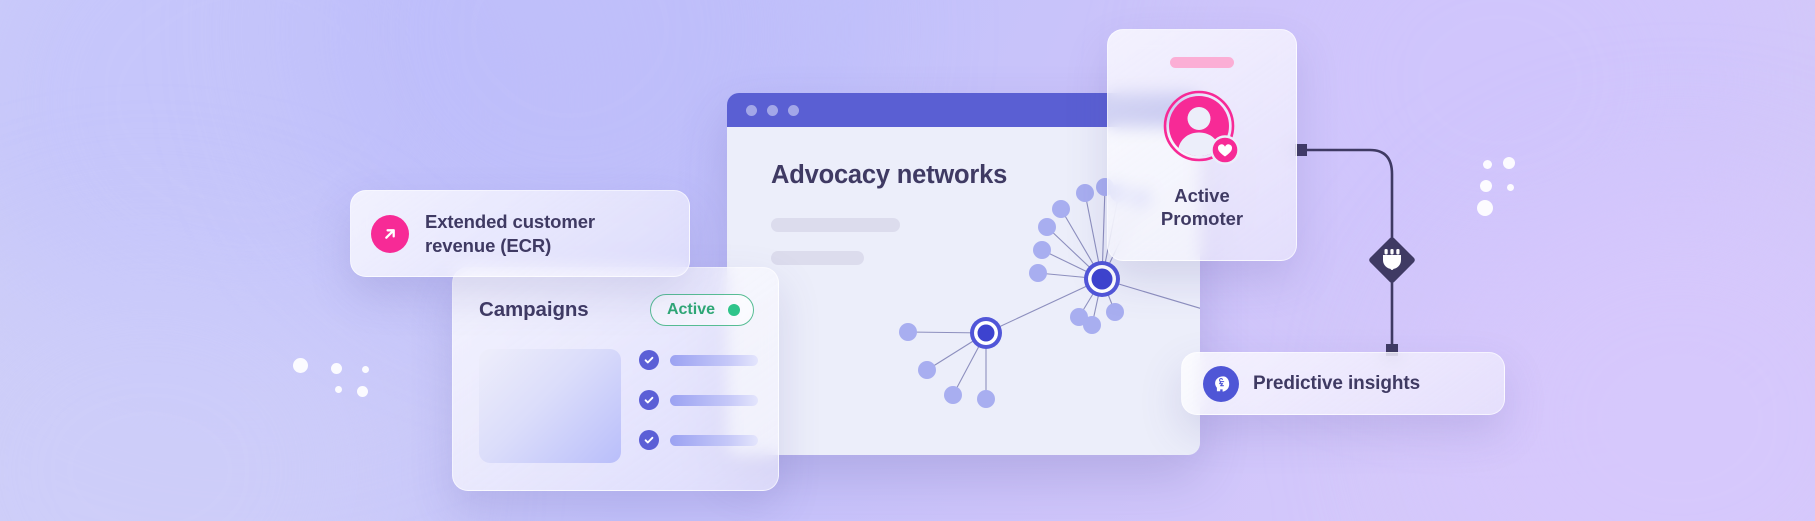 The height and width of the screenshot is (521, 1815). Describe the element at coordinates (1221, 383) in the screenshot. I see `brain-head-icon` at that location.